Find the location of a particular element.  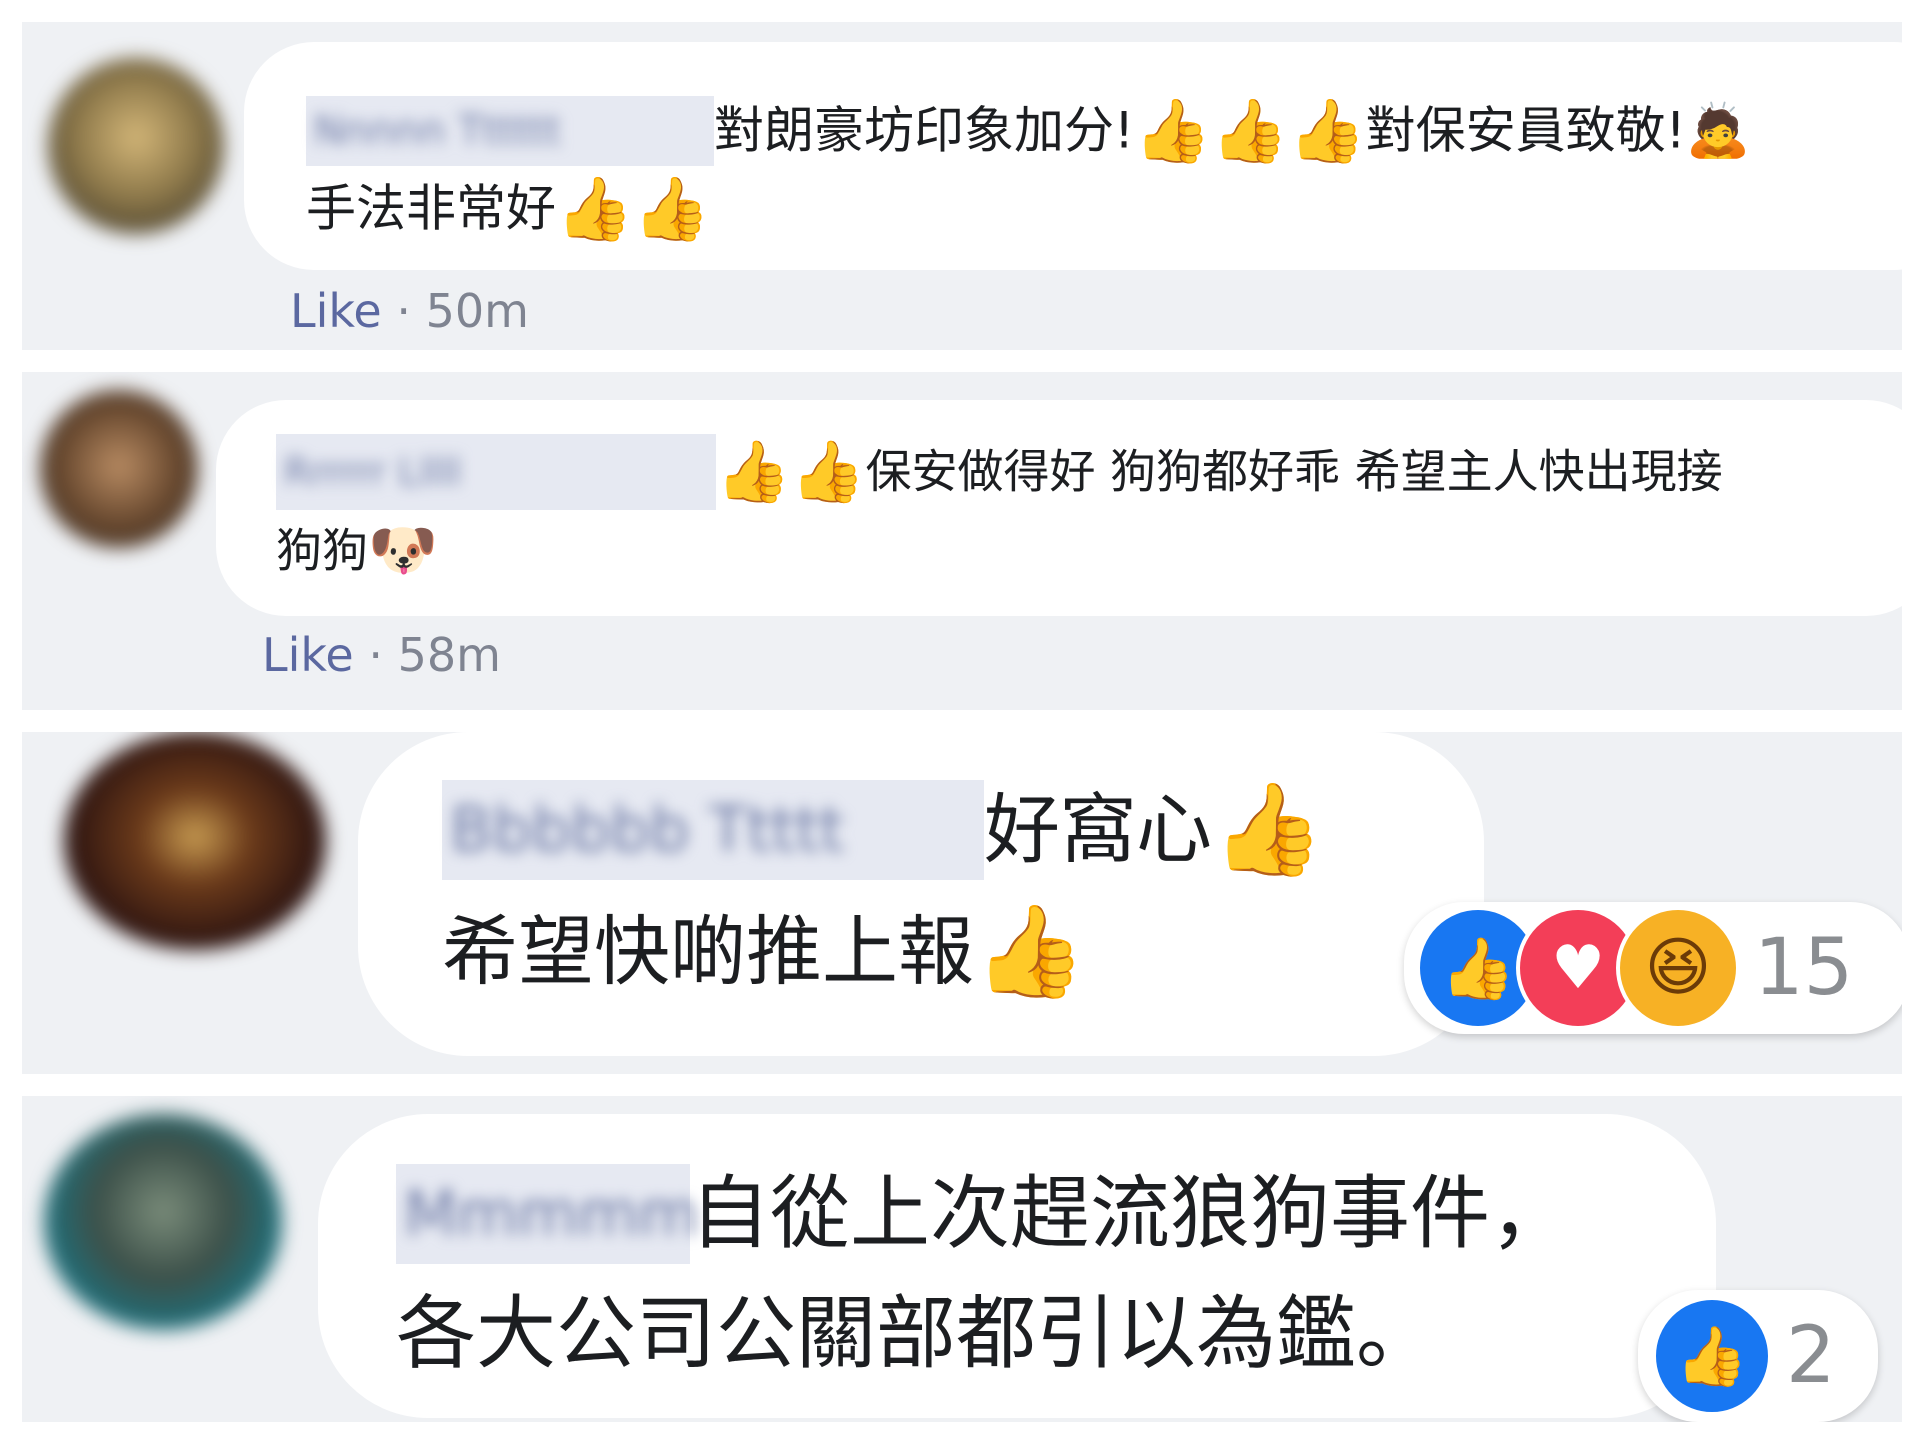

comment-bubble: Rrrrrr Lllll 👍👍保安做得好 狗狗都好乖 希望主人快出現接 狗狗🐶 is located at coordinates (1059, 508).